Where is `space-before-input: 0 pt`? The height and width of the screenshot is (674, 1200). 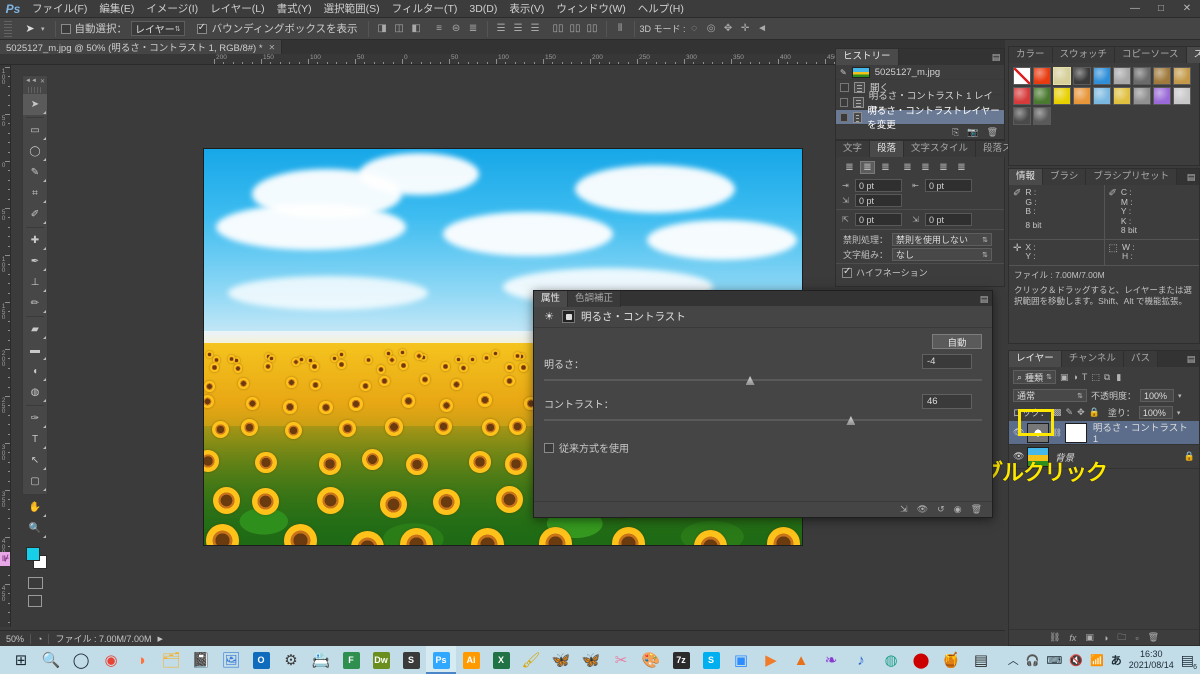 space-before-input: 0 pt is located at coordinates (878, 219).